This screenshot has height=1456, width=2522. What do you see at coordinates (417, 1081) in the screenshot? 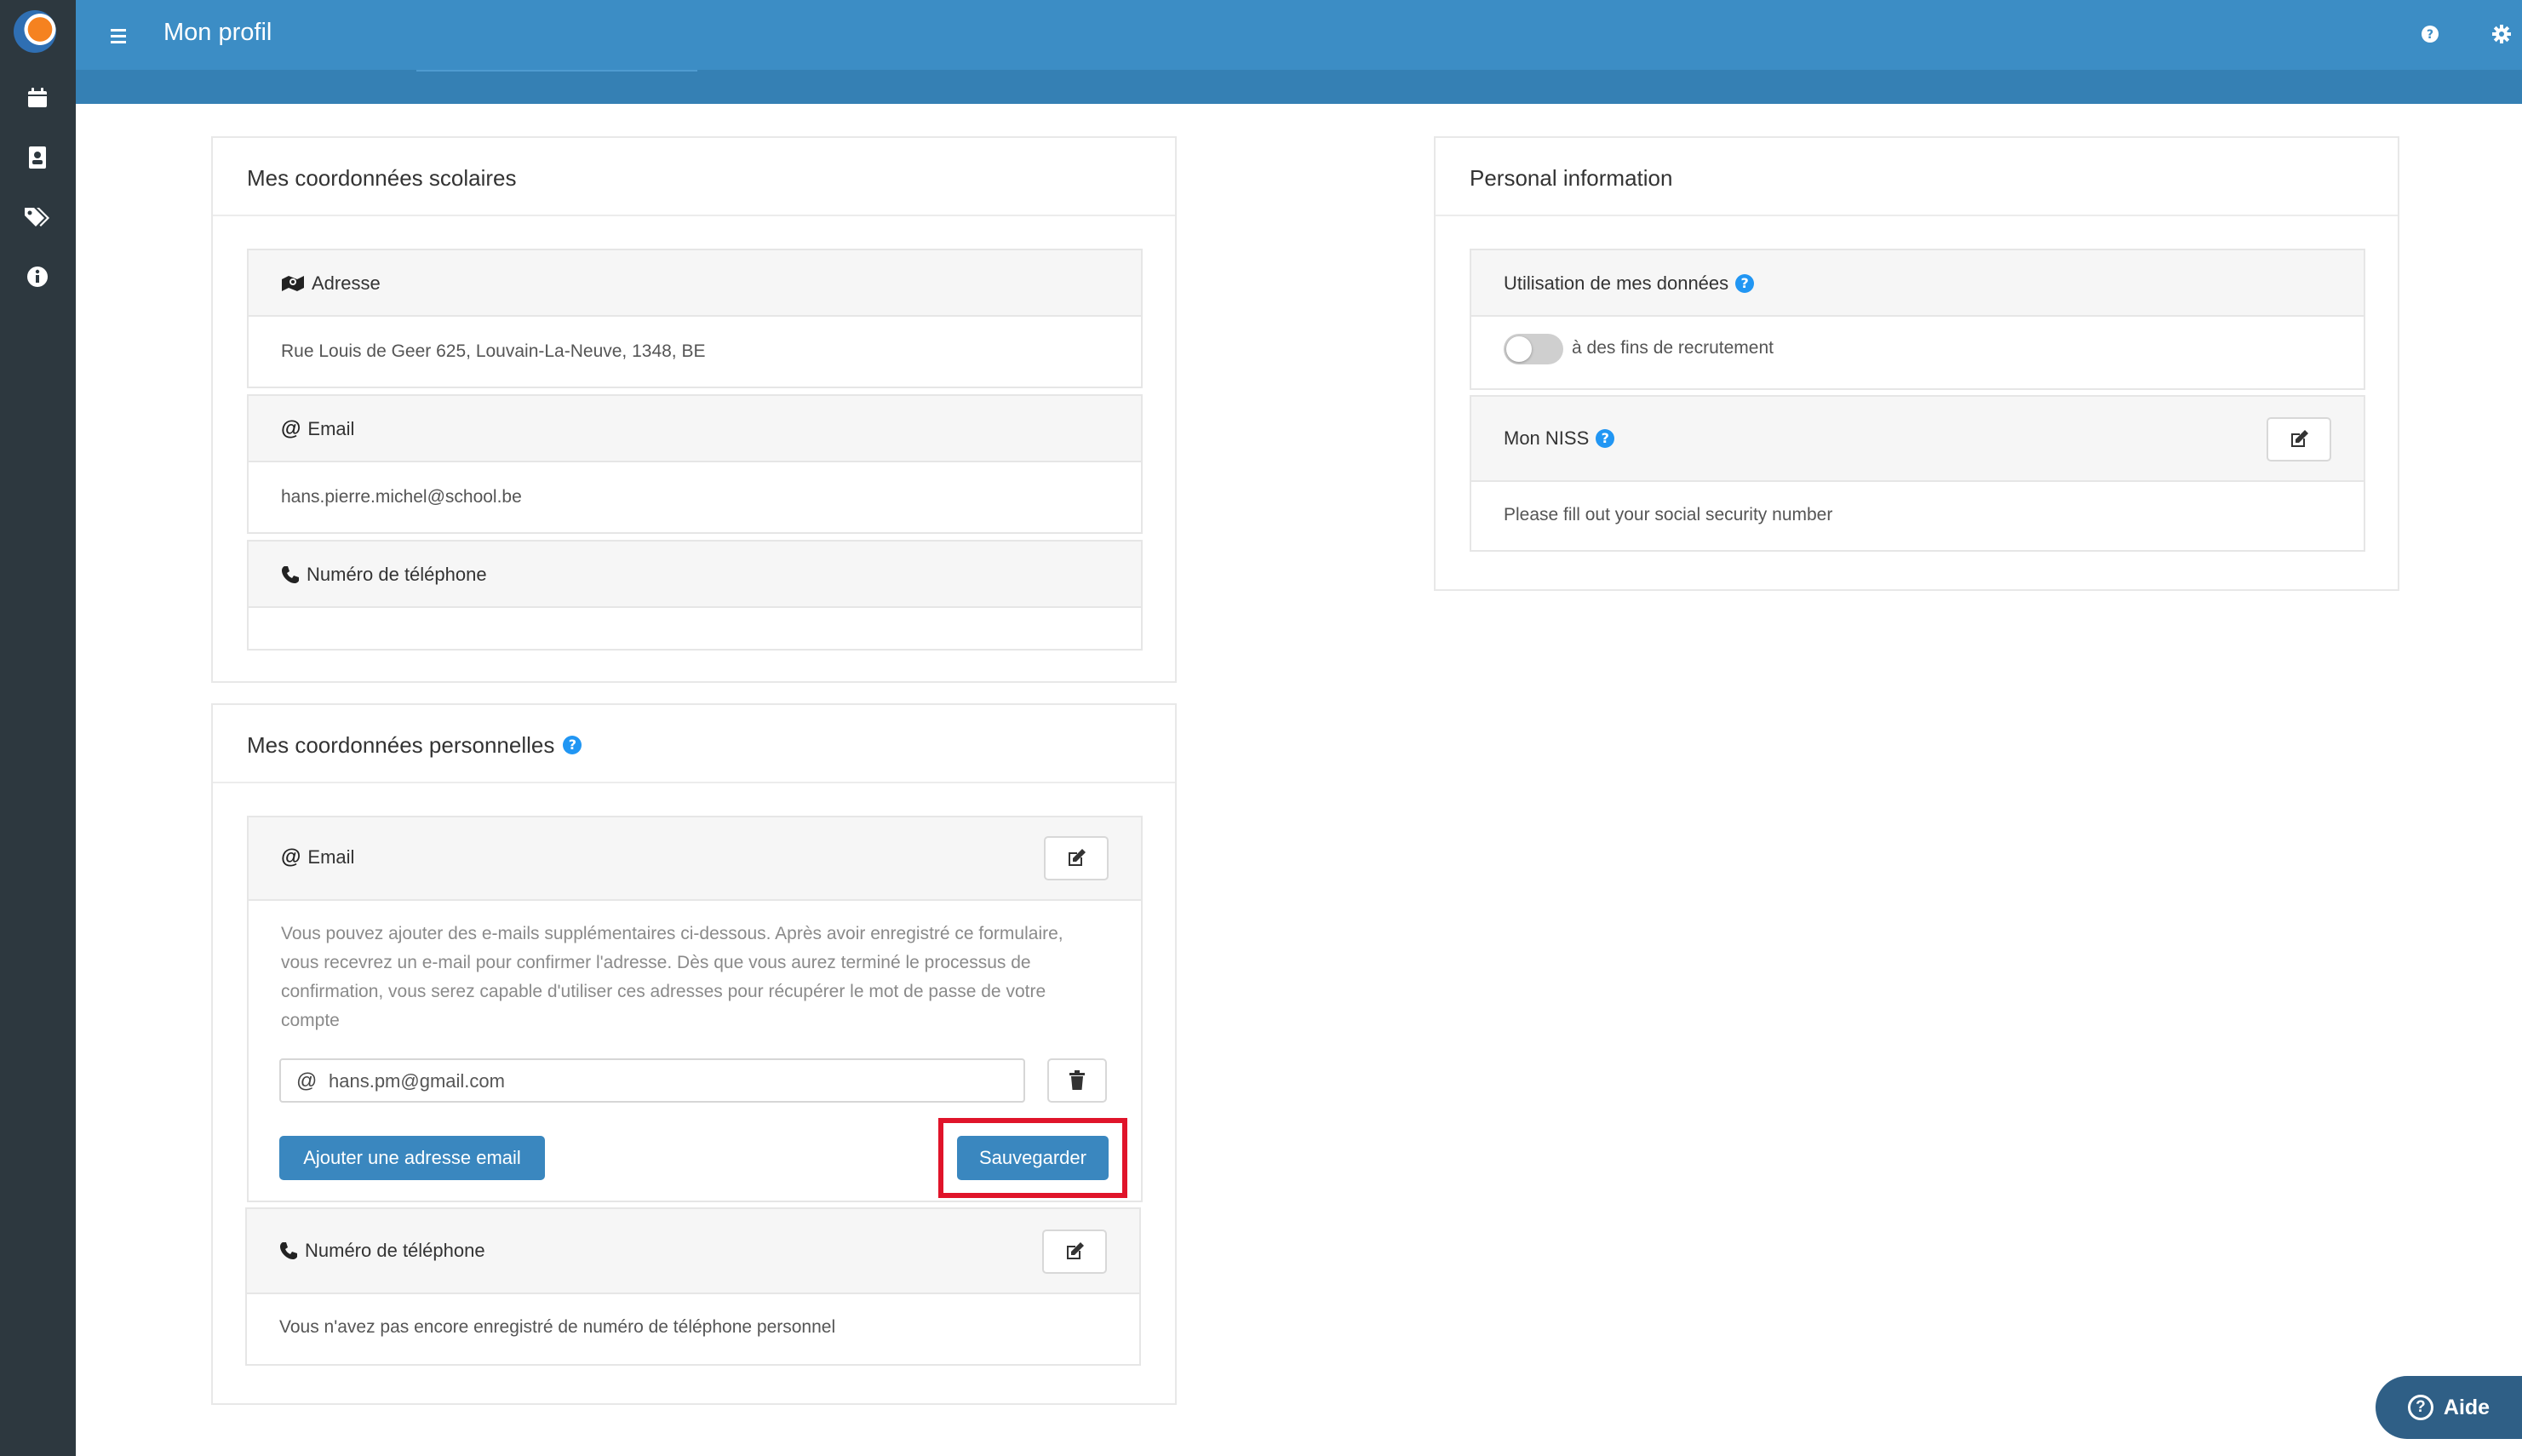
I see `email-input-value: hans.pm@gmail.com` at bounding box center [417, 1081].